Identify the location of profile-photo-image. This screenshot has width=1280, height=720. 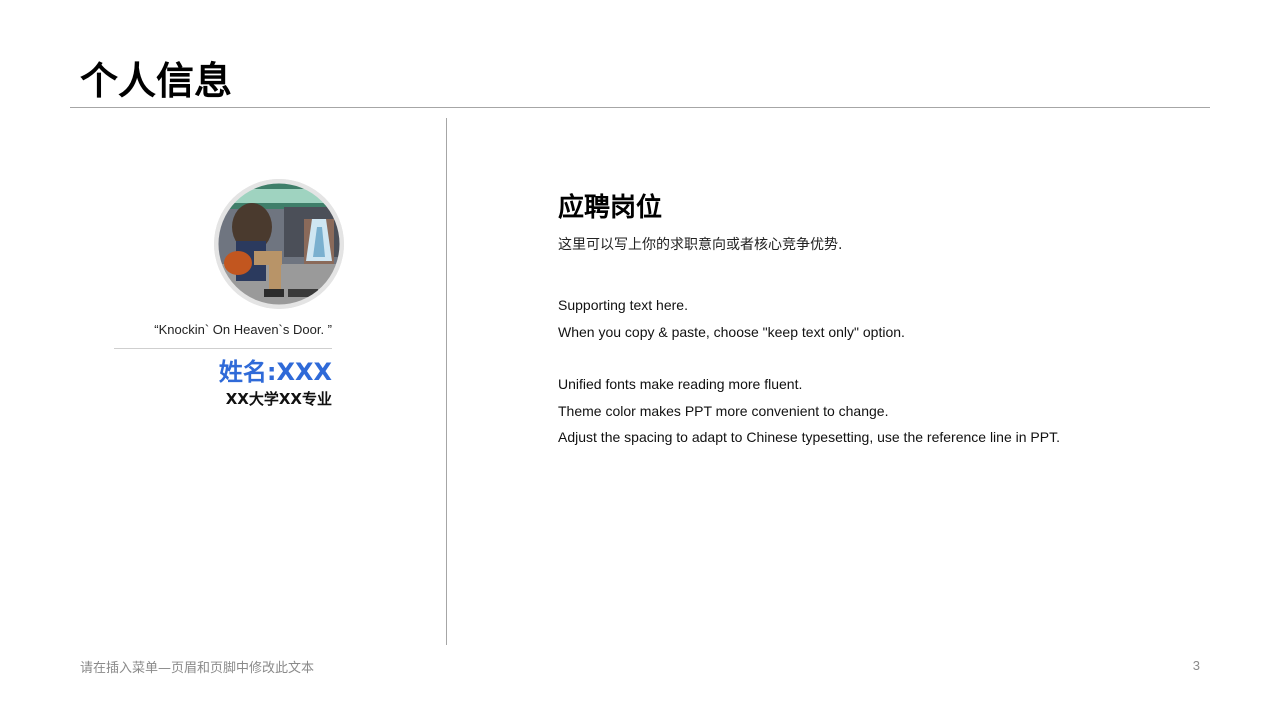
(279, 244).